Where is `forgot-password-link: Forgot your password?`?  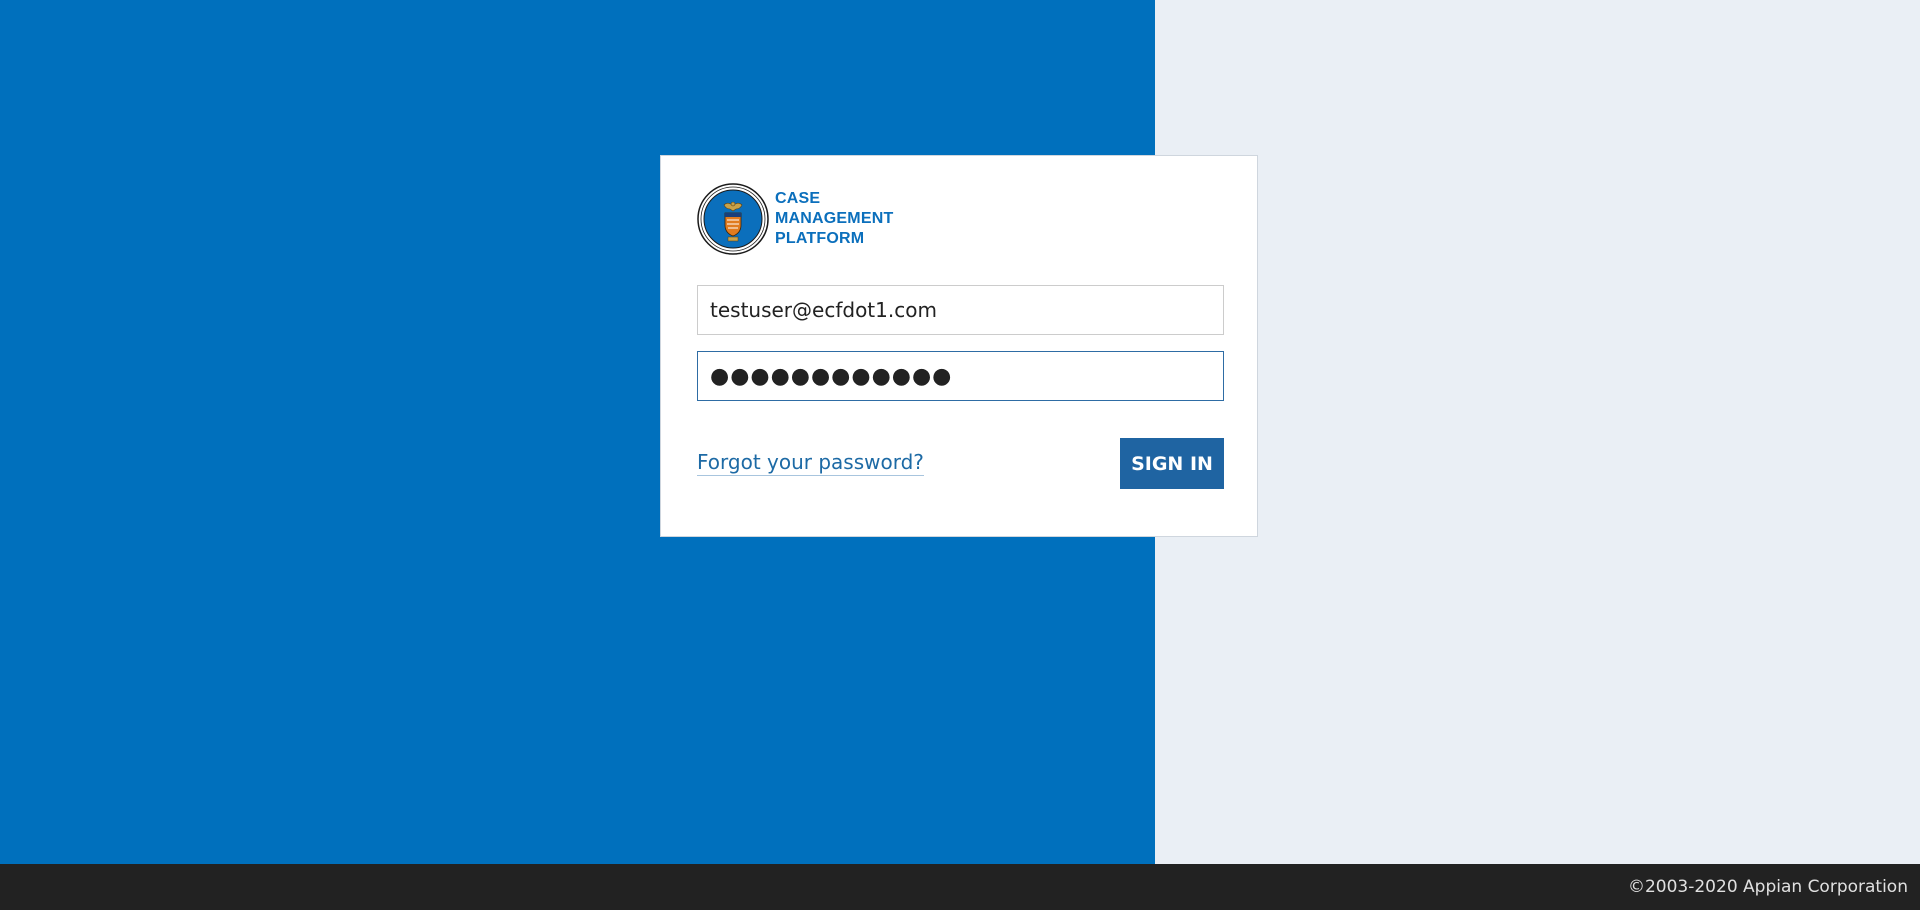 forgot-password-link: Forgot your password? is located at coordinates (810, 463).